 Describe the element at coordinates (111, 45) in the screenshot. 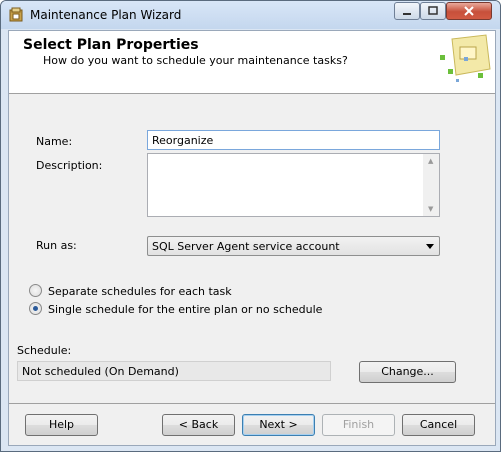

I see `page-title: Select Plan Properties` at that location.